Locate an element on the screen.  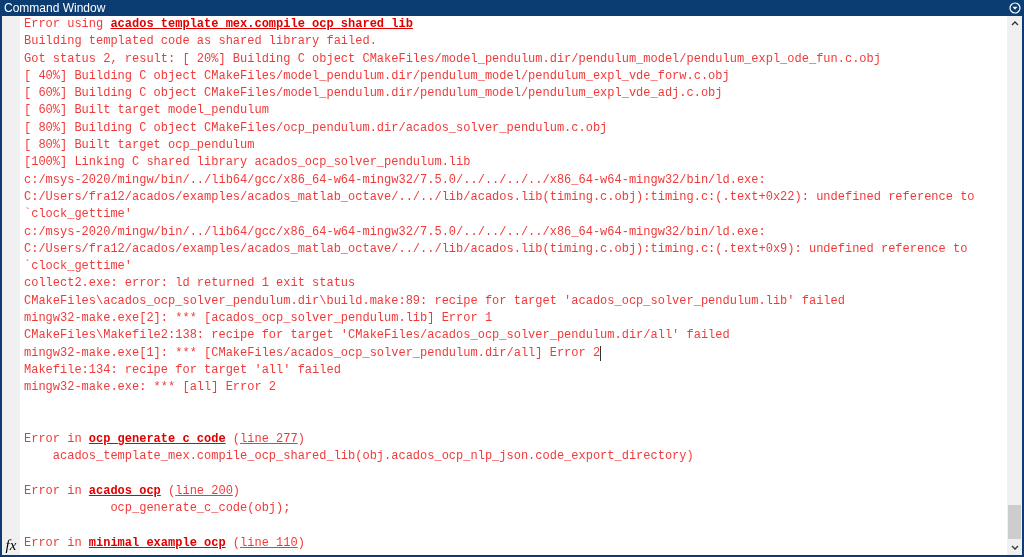
output-line: [ 40%] Building C object CMakeFiles/model_pendulum.dir/pendulum_model/pendulum_expl_vde_forw.c.obj is located at coordinates (377, 76).